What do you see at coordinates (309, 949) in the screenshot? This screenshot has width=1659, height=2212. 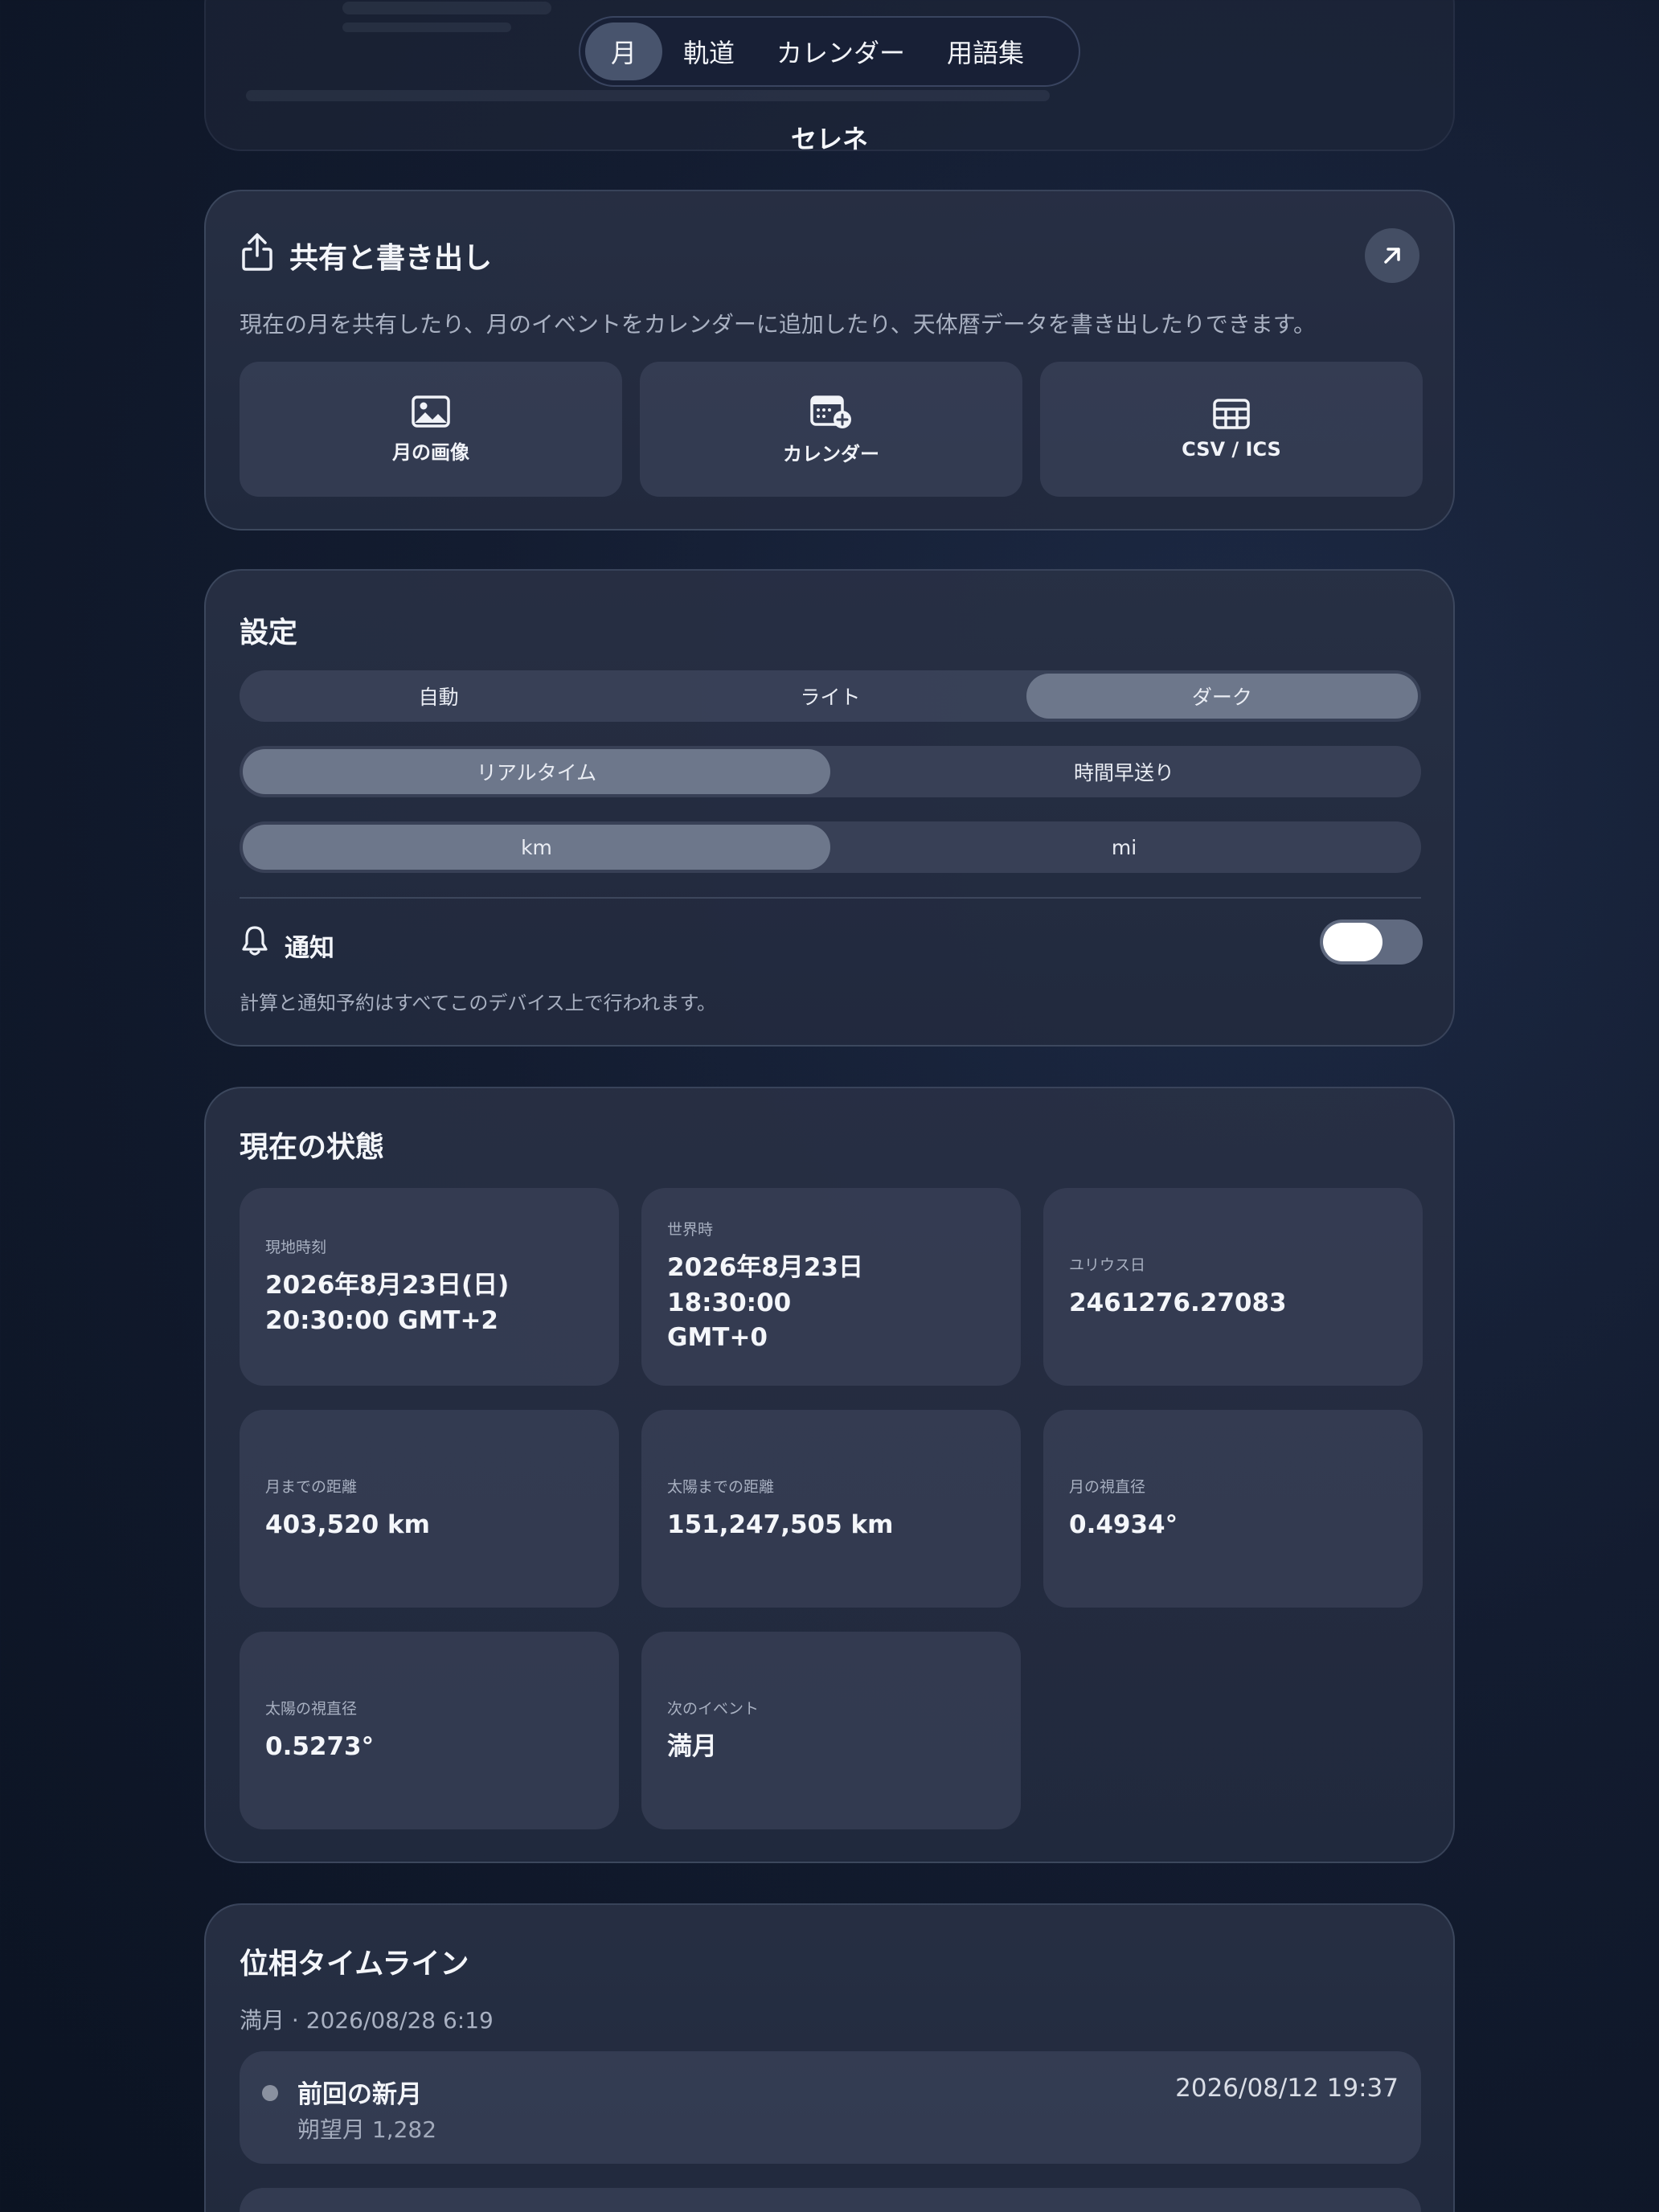 I see `notifications-label: 通知` at bounding box center [309, 949].